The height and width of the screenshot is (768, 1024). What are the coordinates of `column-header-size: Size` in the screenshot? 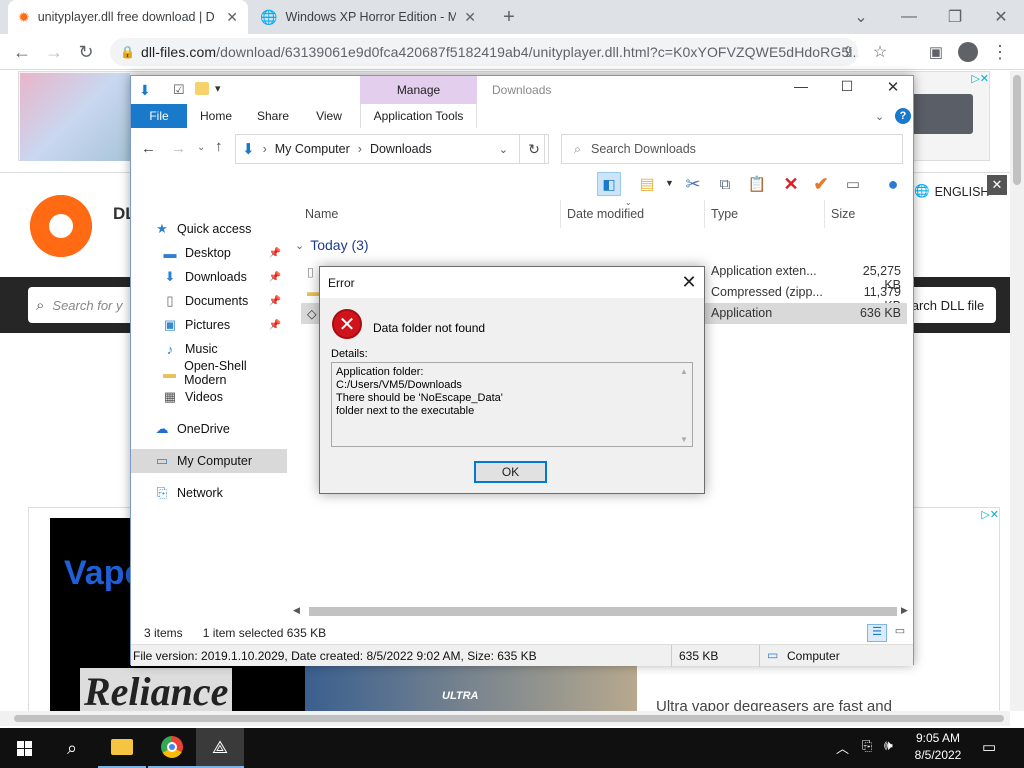 It's located at (865, 214).